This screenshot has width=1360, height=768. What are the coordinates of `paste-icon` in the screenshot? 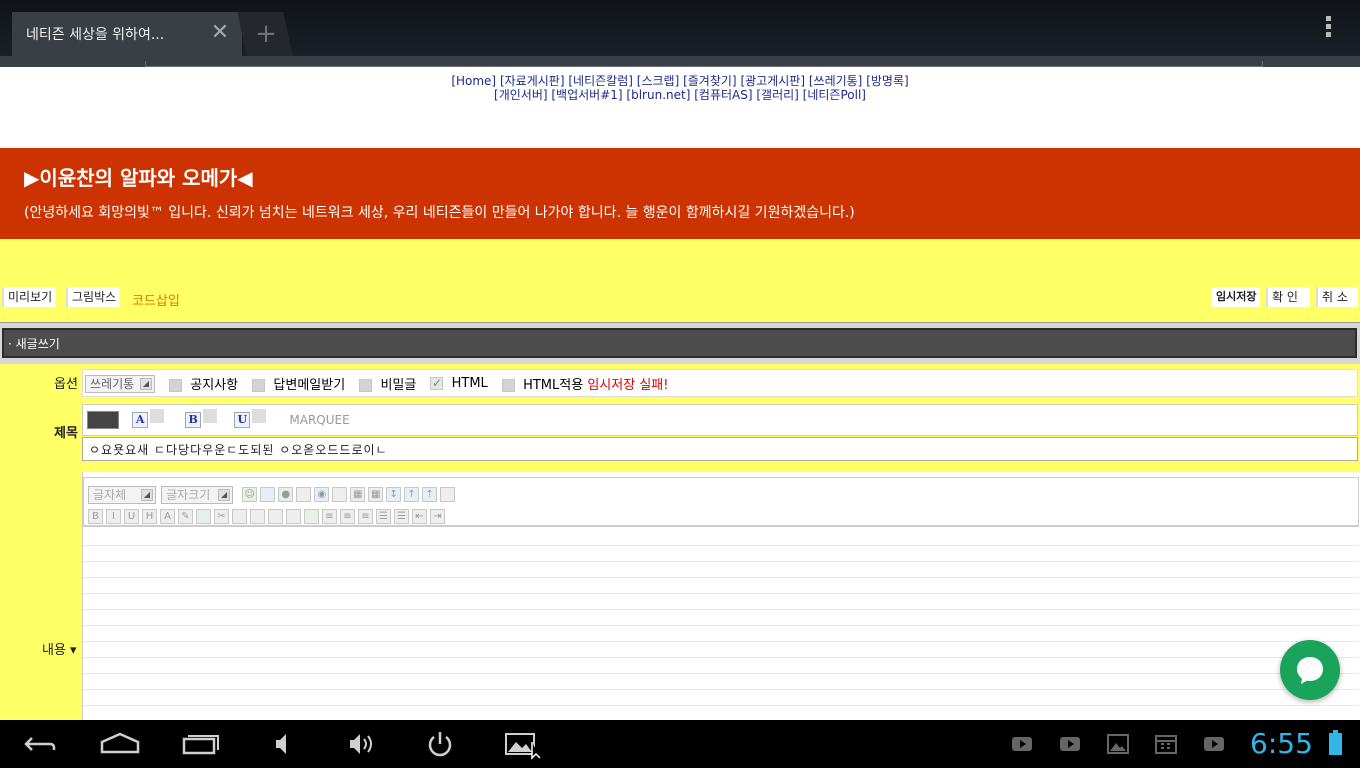 It's located at (257, 516).